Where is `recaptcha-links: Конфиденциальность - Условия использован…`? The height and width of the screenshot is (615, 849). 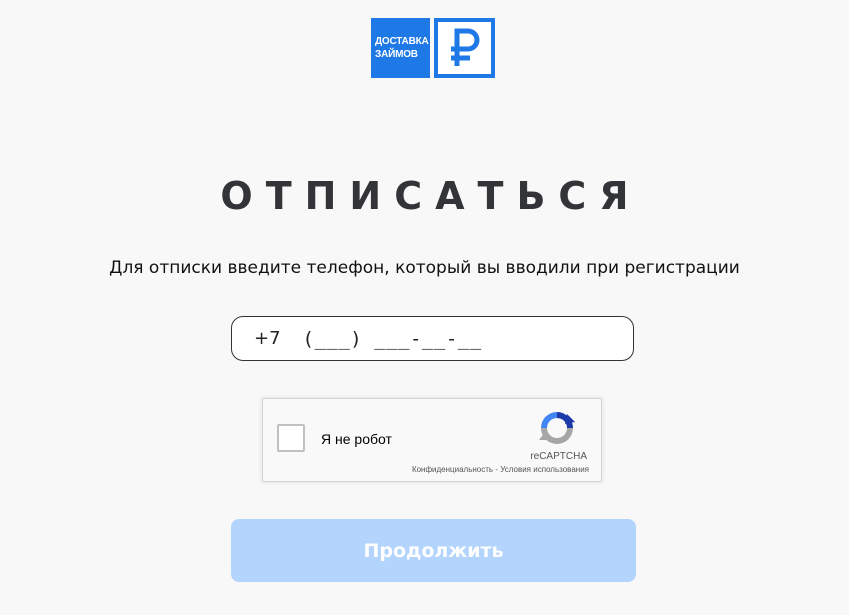
recaptcha-links: Конфиденциальность - Условия использован… is located at coordinates (500, 469).